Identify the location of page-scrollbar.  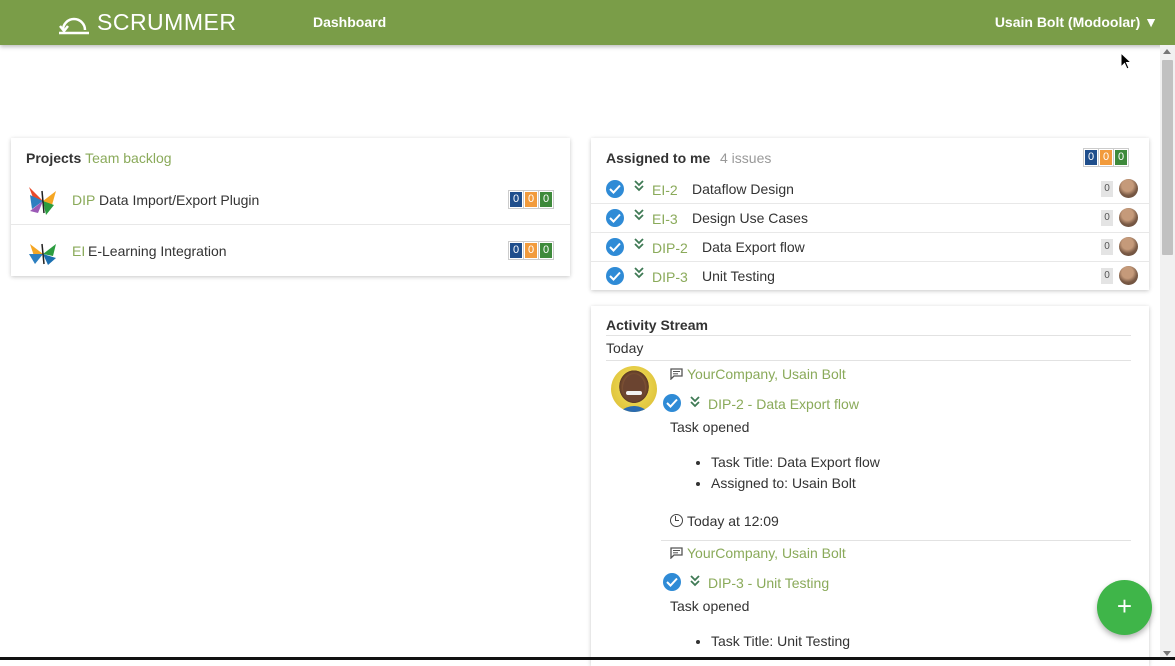
(1167, 352).